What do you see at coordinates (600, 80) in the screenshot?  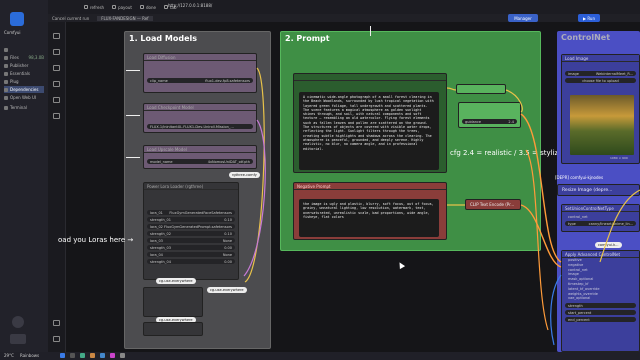 I see `choose-file-button: choose file to upload` at bounding box center [600, 80].